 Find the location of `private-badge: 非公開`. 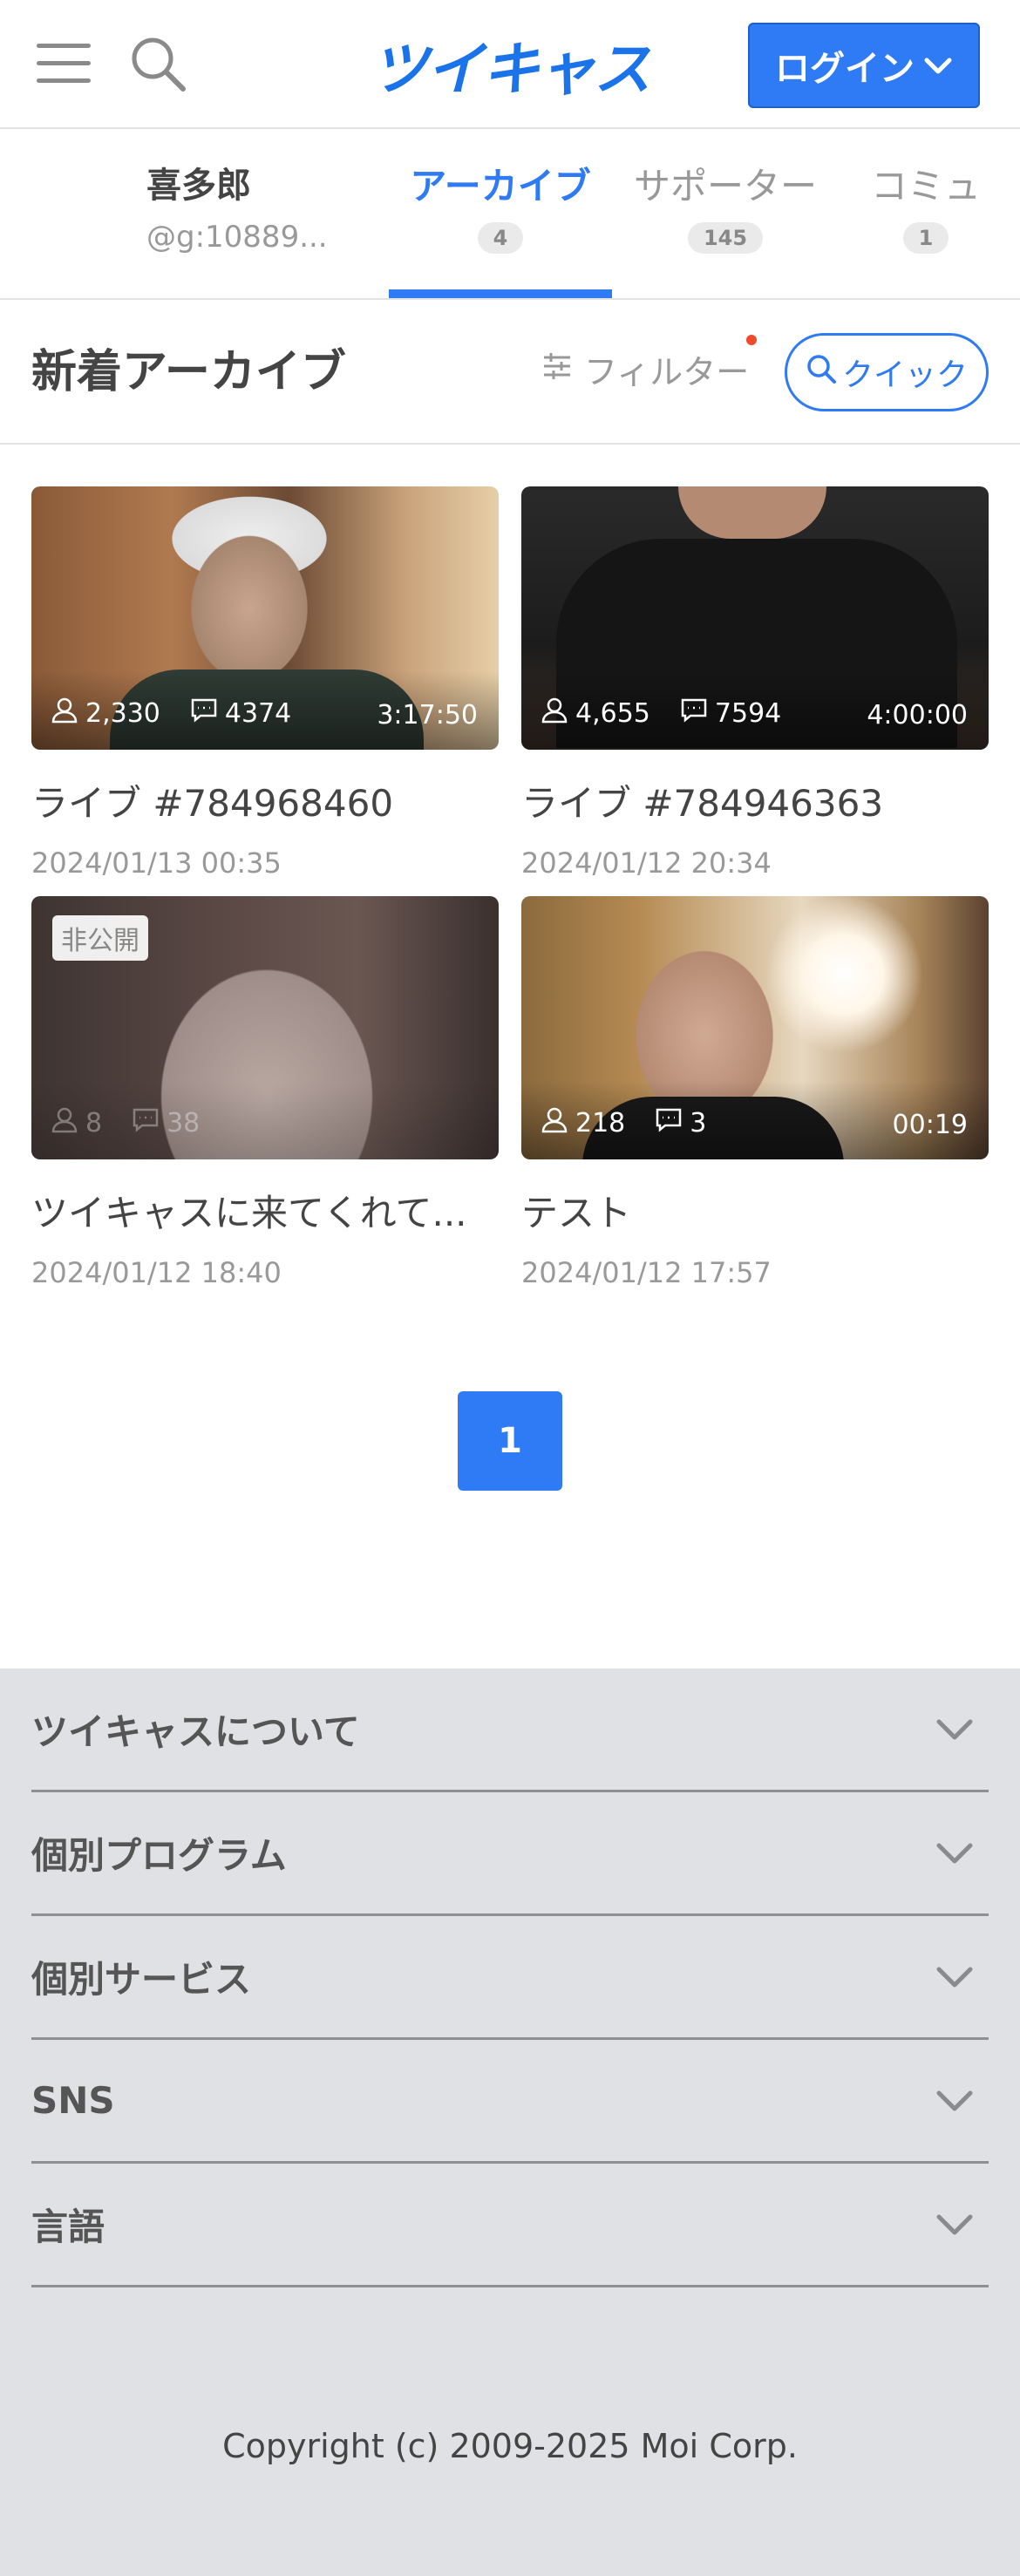

private-badge: 非公開 is located at coordinates (100, 938).